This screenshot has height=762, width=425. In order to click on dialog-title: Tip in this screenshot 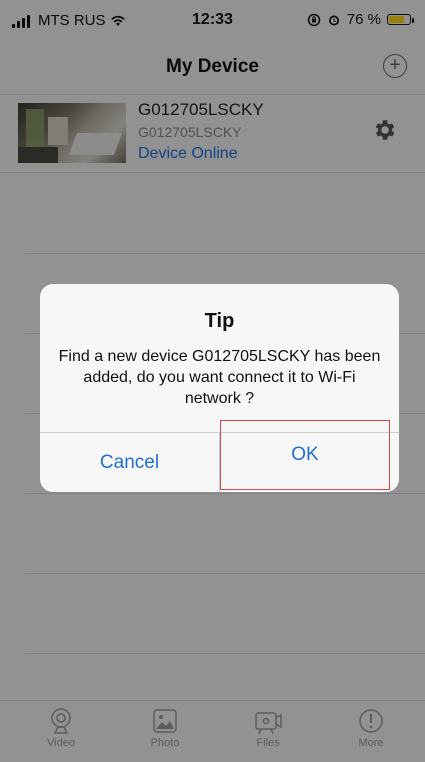, I will do `click(219, 321)`.